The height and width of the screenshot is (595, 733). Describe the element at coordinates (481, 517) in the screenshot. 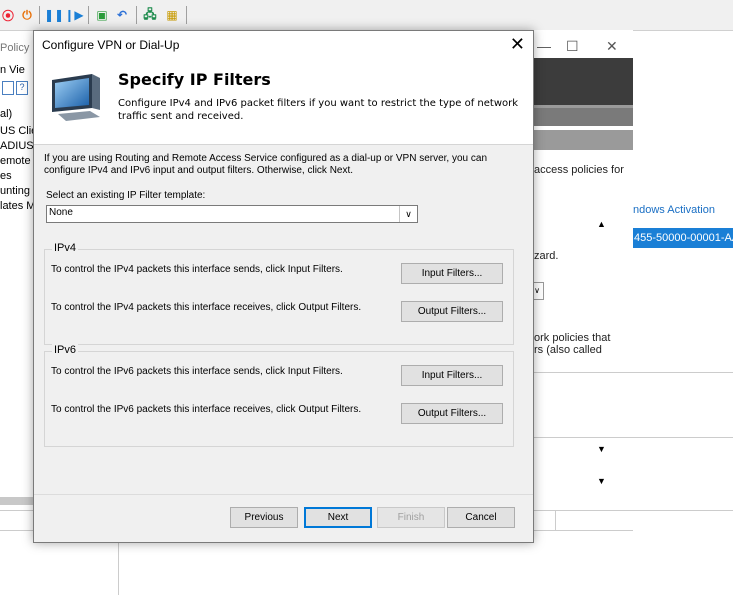

I see `cancel-button: Cancel` at that location.